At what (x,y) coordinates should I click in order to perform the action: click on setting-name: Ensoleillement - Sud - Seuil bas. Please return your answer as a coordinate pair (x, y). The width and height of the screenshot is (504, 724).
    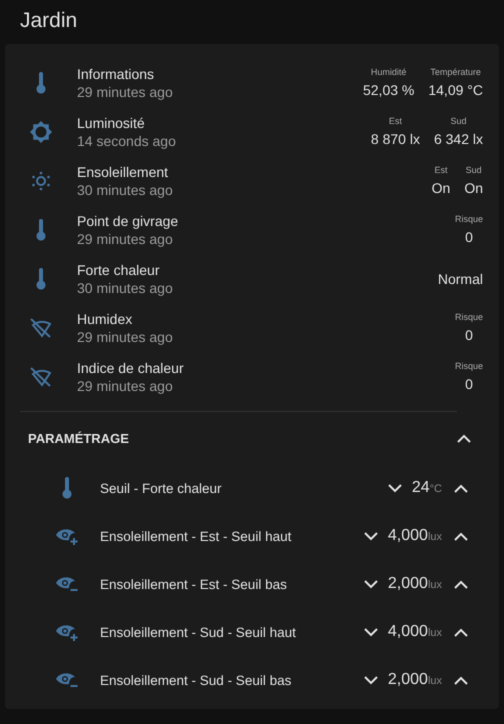
    Looking at the image, I should click on (196, 680).